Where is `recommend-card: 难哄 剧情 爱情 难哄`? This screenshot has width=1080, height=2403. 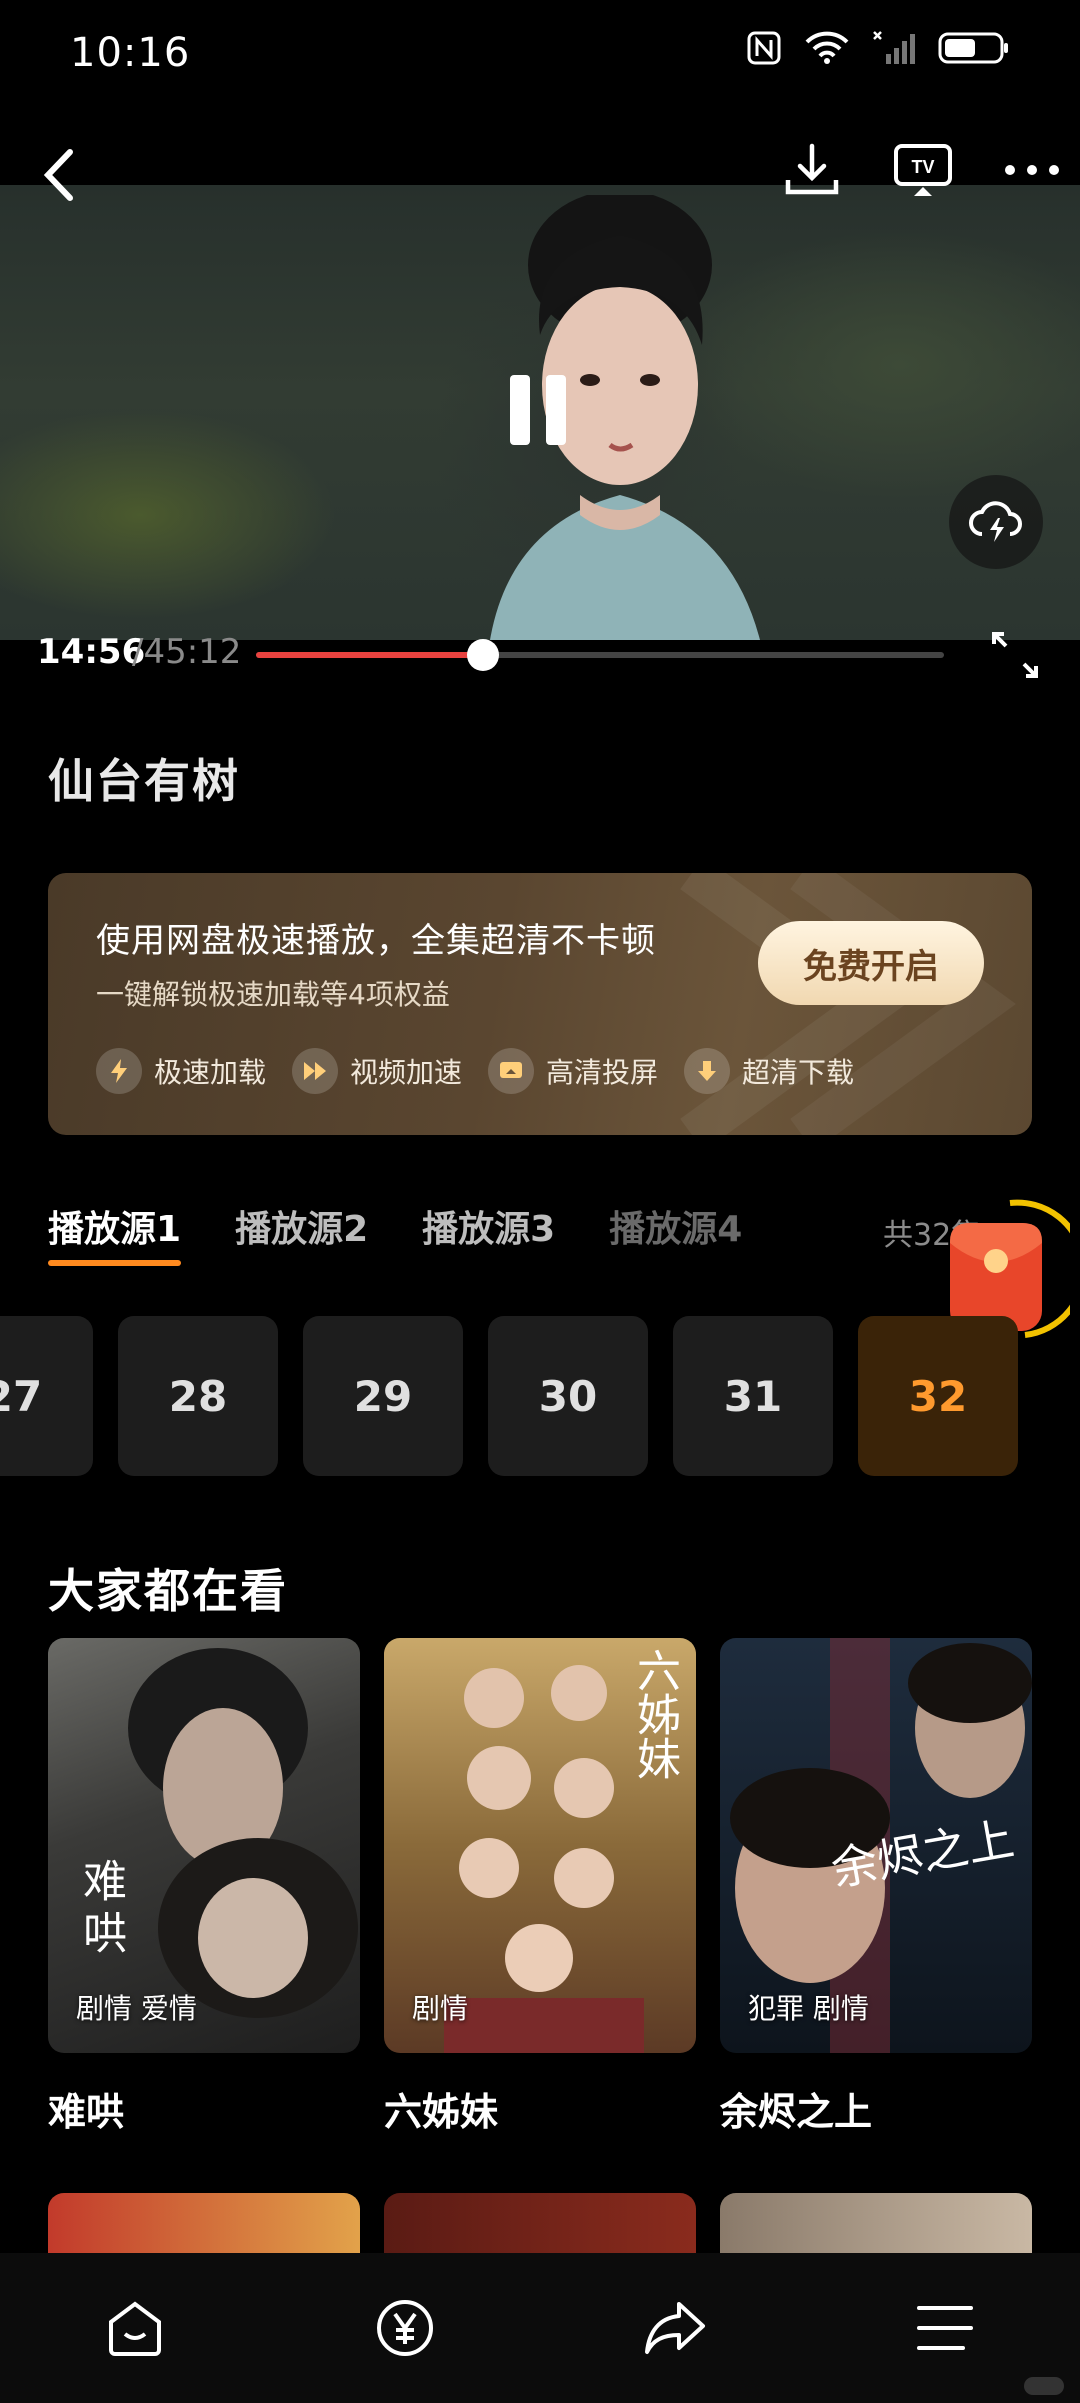
recommend-card: 难哄 剧情 爱情 难哄 is located at coordinates (204, 1887).